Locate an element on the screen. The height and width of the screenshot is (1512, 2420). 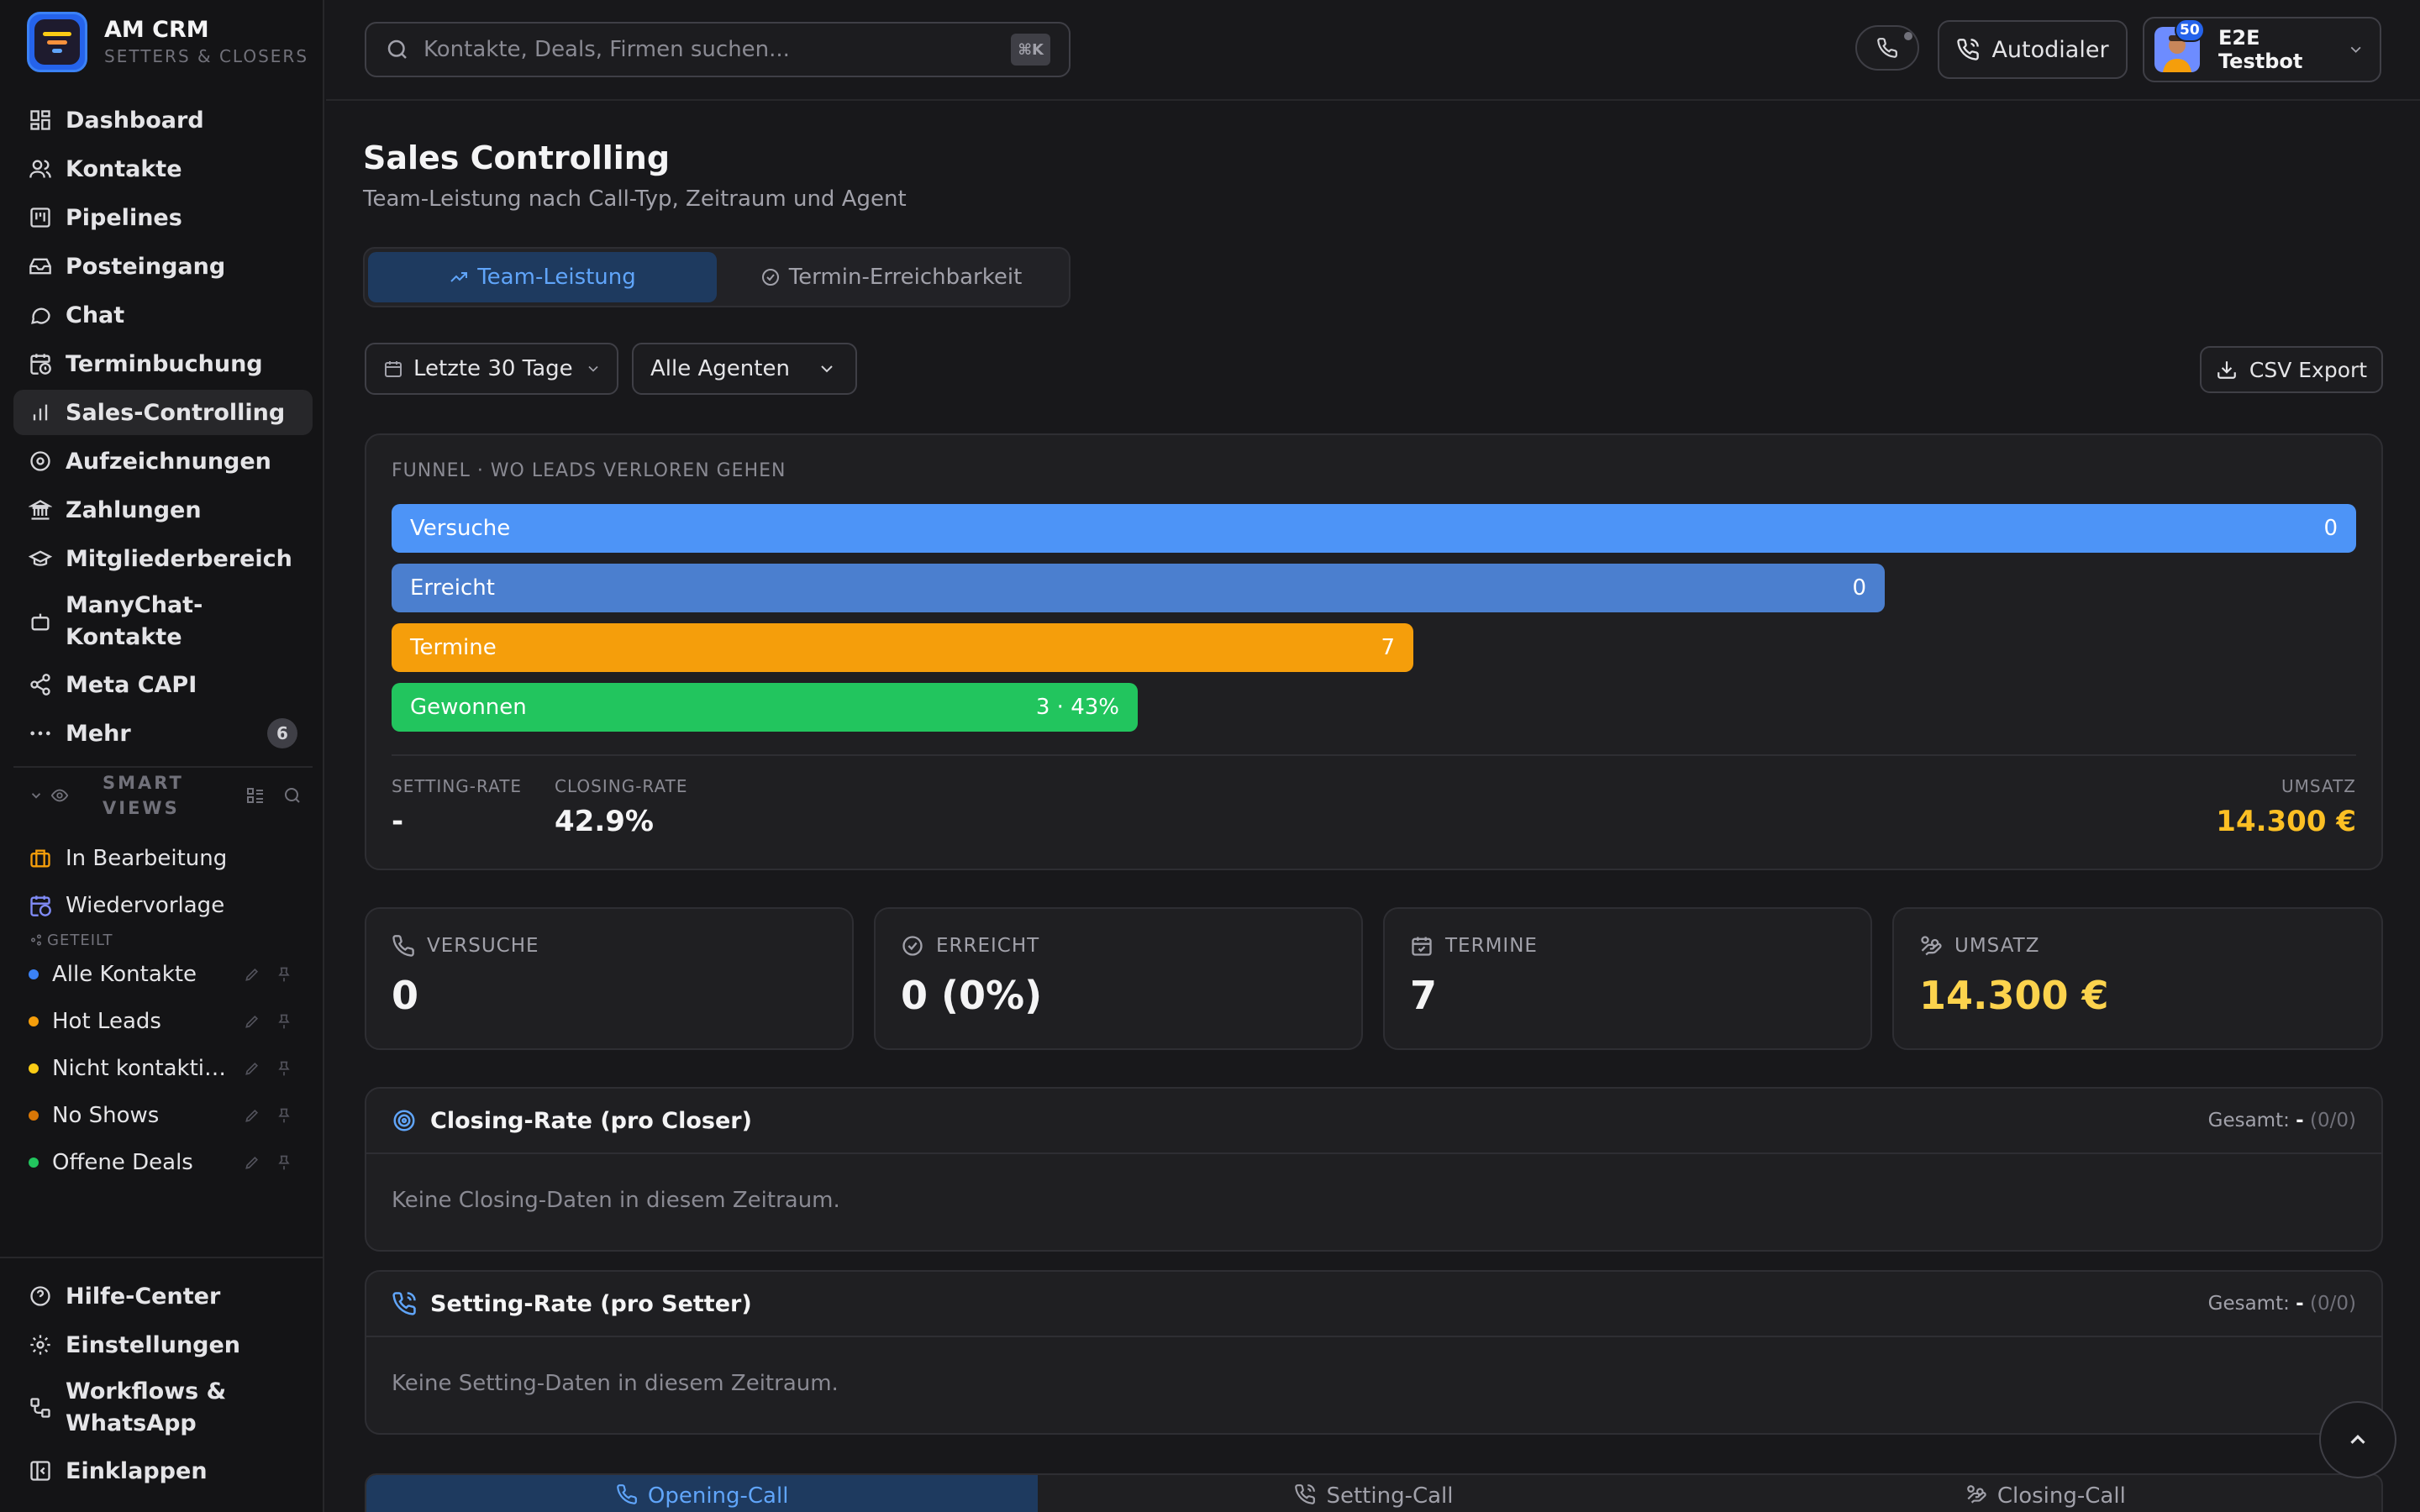
search-input is located at coordinates (718, 49).